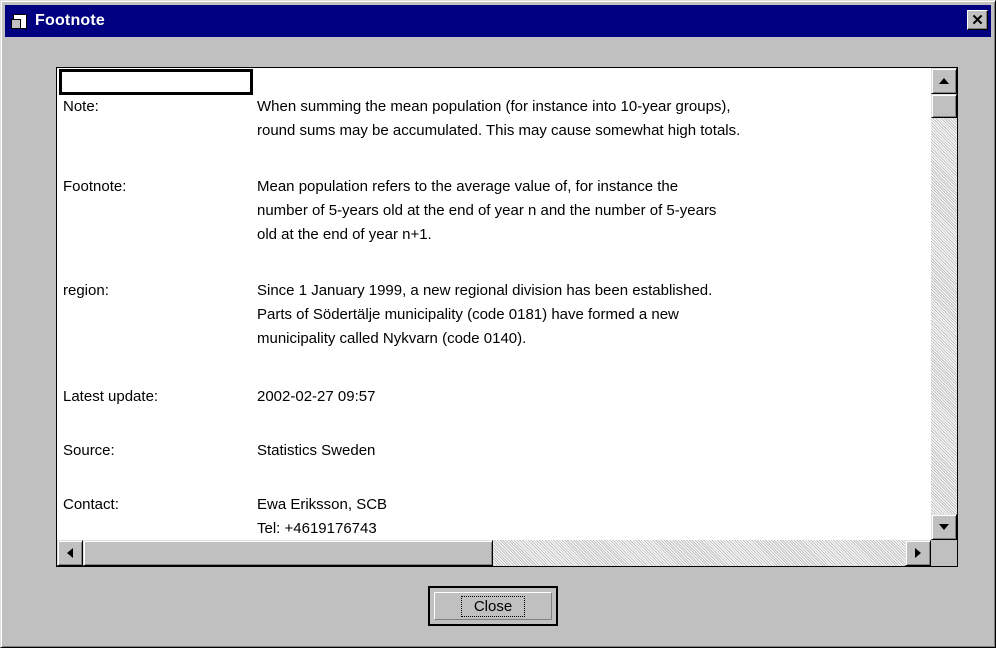  I want to click on value-line: municipality called Nykvarn (code 0140)., so click(392, 338).